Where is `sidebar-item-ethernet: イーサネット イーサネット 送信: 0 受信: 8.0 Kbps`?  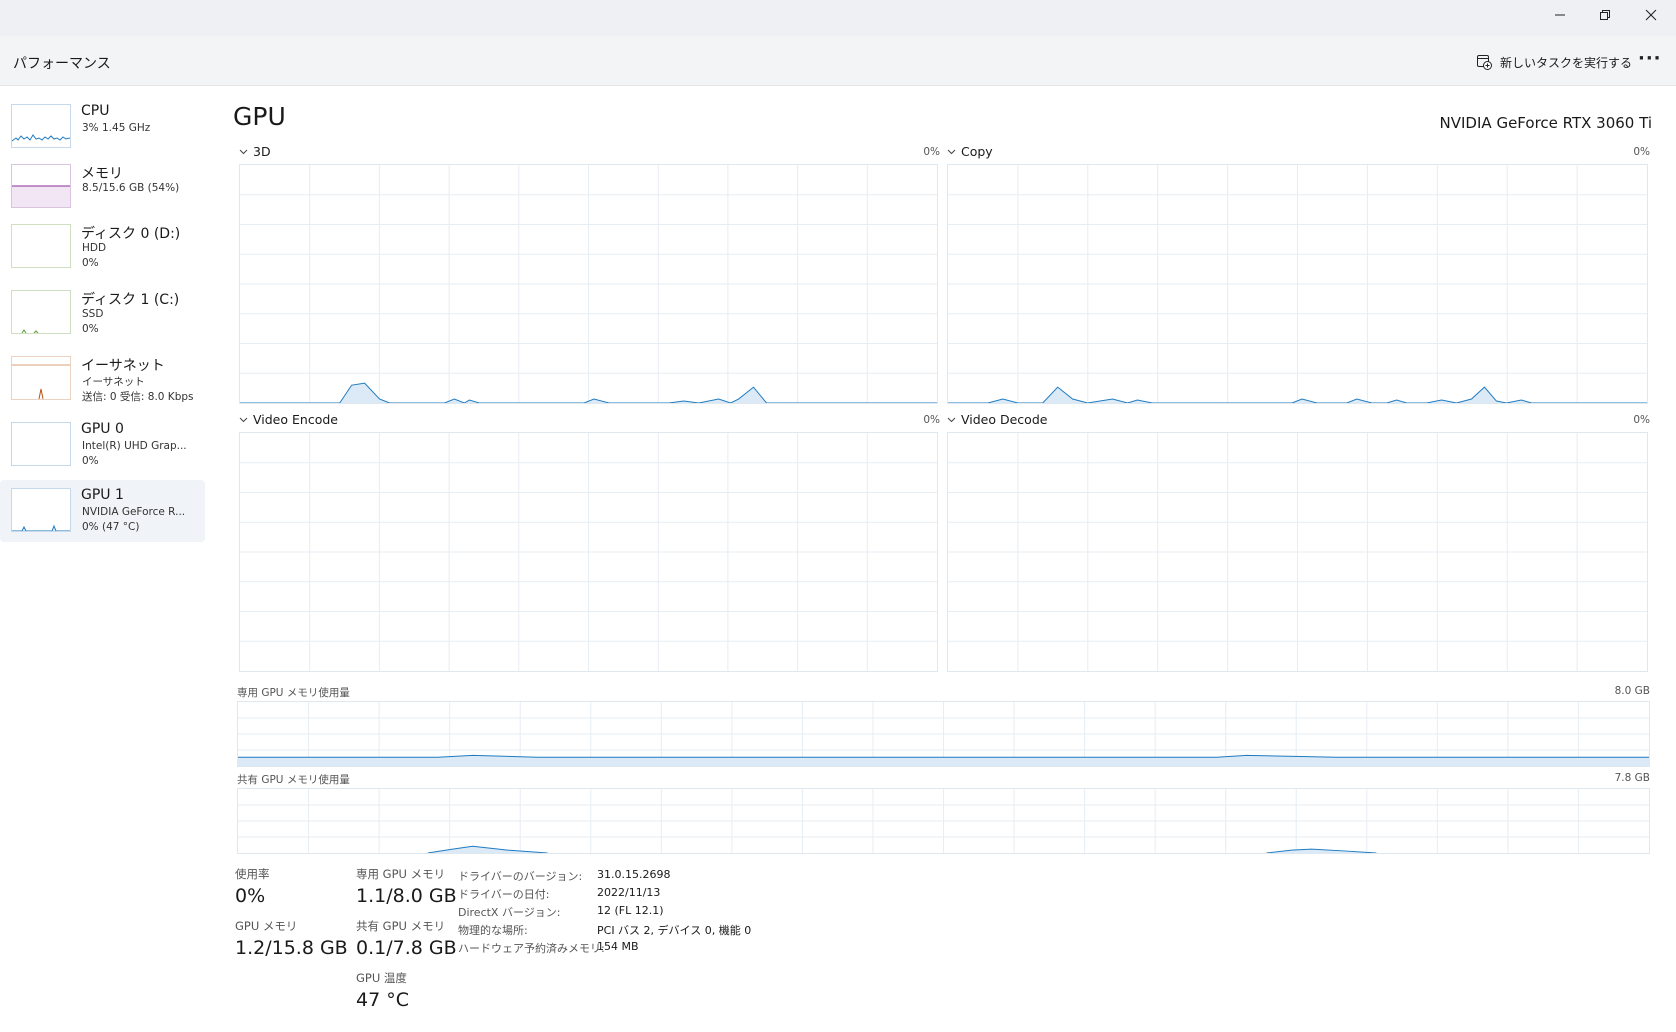
sidebar-item-ethernet: イーサネット イーサネット 送信: 0 受信: 8.0 Kbps is located at coordinates (102, 379).